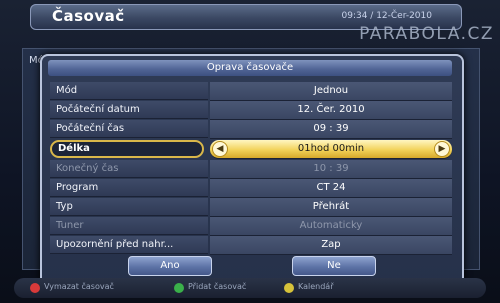  Describe the element at coordinates (129, 110) in the screenshot. I see `row-label: Počáteční datum` at that location.